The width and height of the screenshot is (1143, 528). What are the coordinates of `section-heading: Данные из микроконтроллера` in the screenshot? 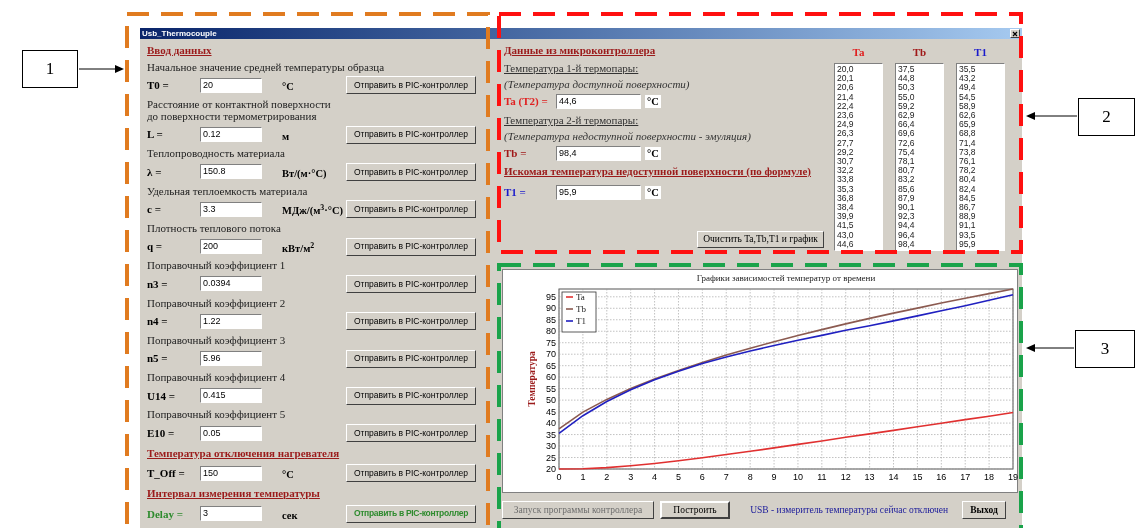 It's located at (580, 50).